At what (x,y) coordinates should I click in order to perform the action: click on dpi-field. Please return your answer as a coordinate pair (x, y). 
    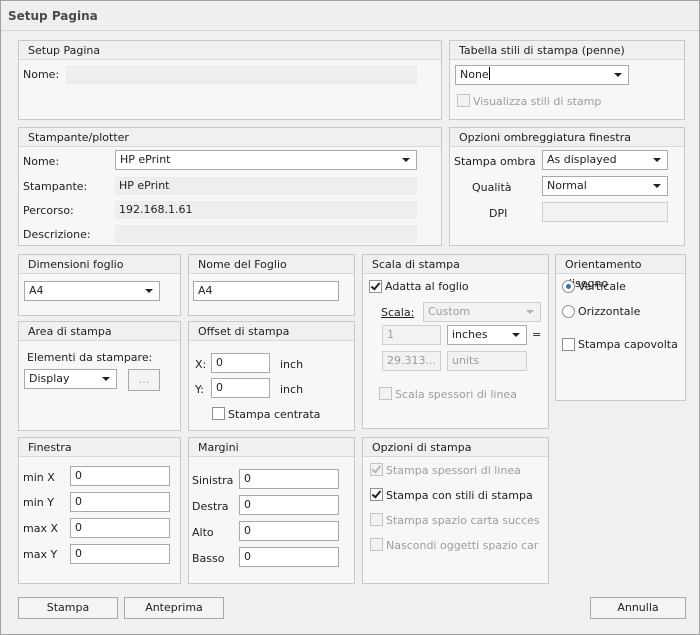
    Looking at the image, I should click on (605, 212).